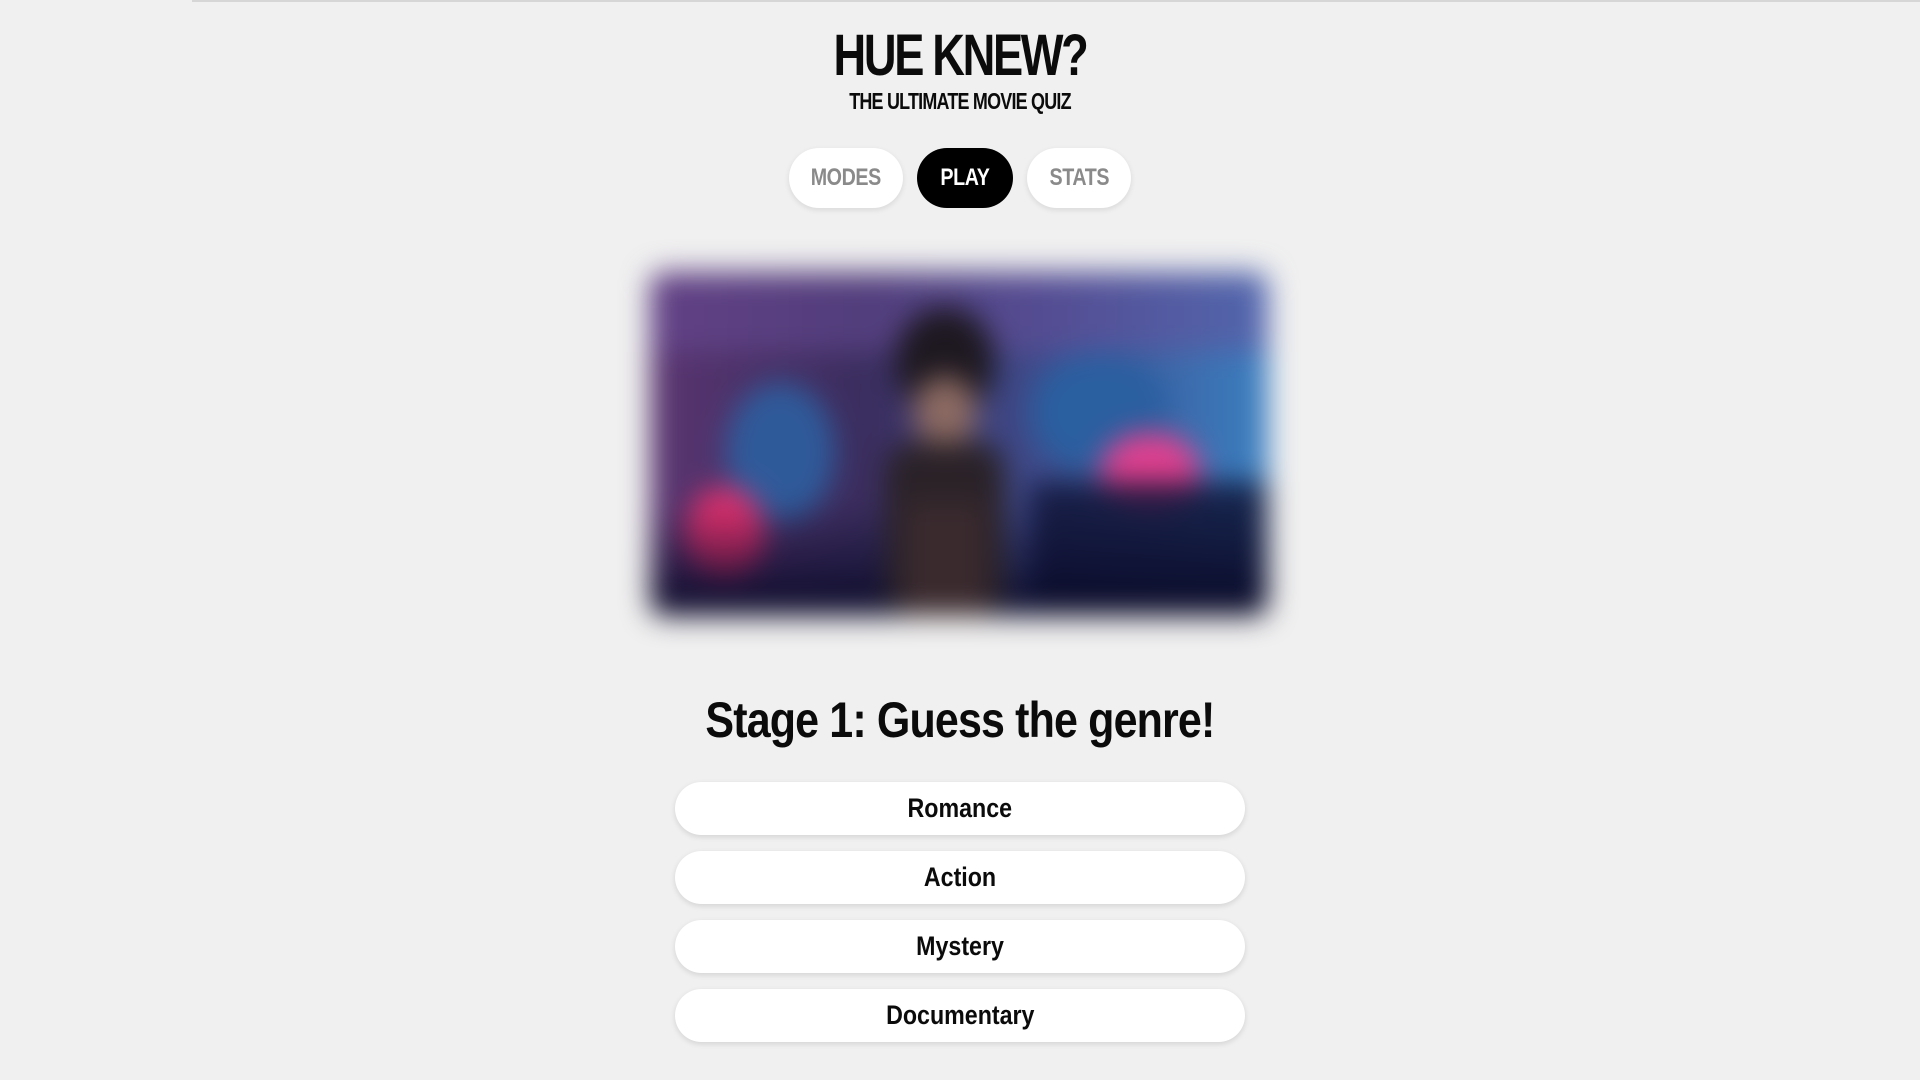 The width and height of the screenshot is (1920, 1080). I want to click on answer-option-romance: Romance, so click(960, 808).